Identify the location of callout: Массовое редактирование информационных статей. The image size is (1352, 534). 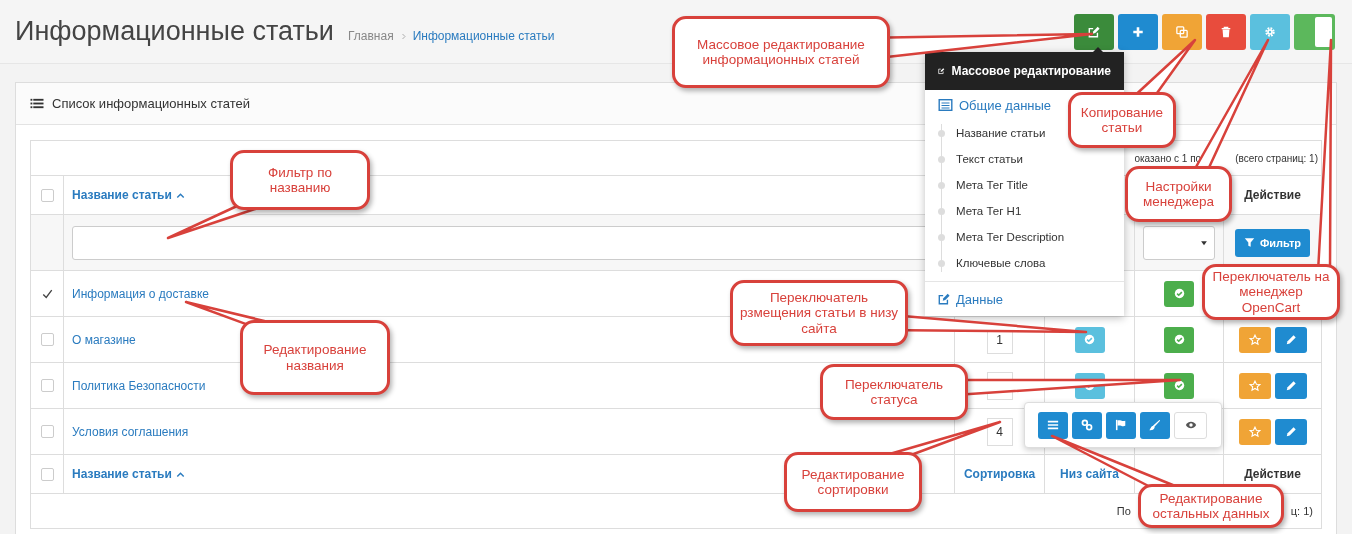
(781, 52).